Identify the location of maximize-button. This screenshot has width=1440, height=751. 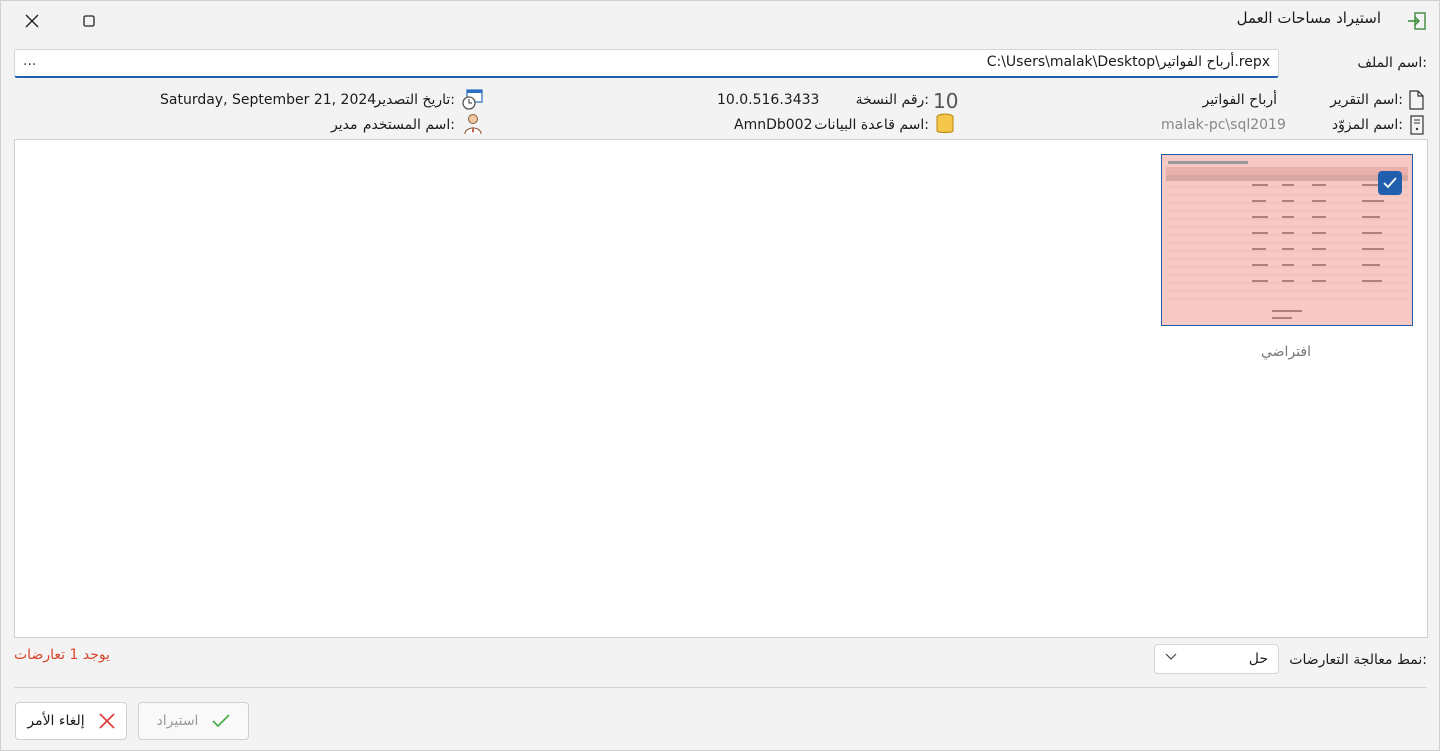
(89, 21).